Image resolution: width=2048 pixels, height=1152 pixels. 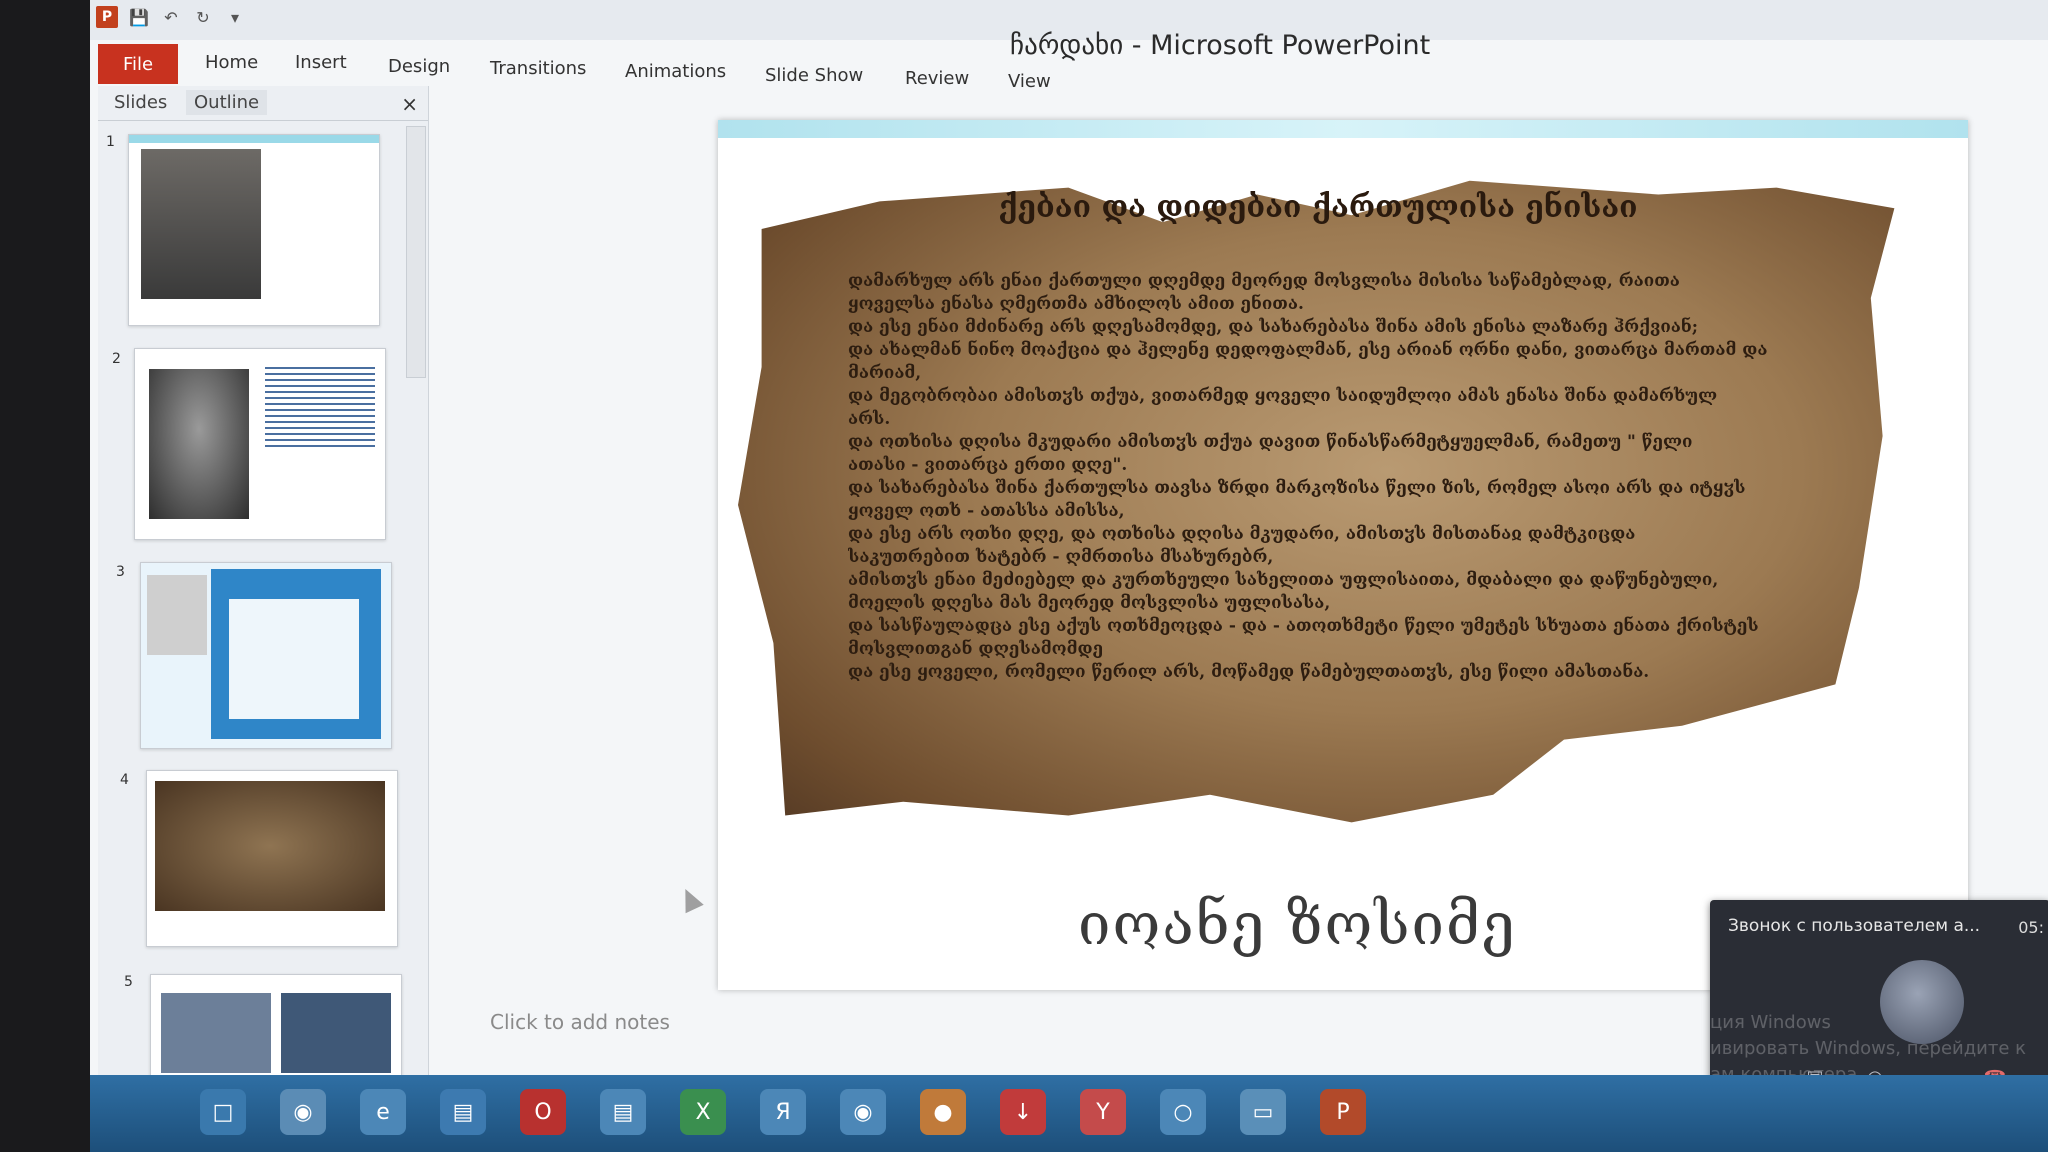 What do you see at coordinates (937, 78) in the screenshot?
I see `tab-review: Review` at bounding box center [937, 78].